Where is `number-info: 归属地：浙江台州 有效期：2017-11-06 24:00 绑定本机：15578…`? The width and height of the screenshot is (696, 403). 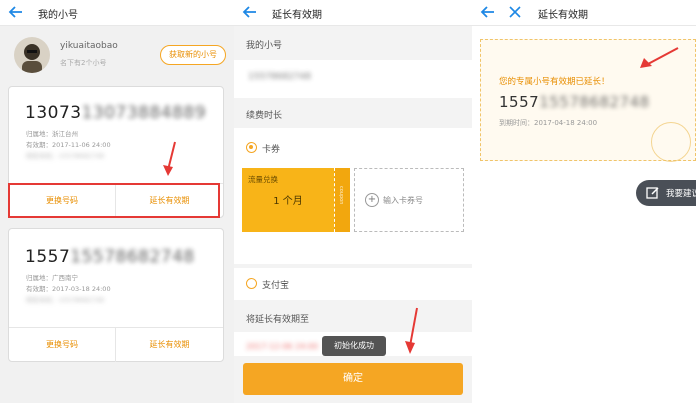
number-info: 归属地：浙江台州 有效期：2017-11-06 24:00 绑定本机：15578… is located at coordinates (68, 145).